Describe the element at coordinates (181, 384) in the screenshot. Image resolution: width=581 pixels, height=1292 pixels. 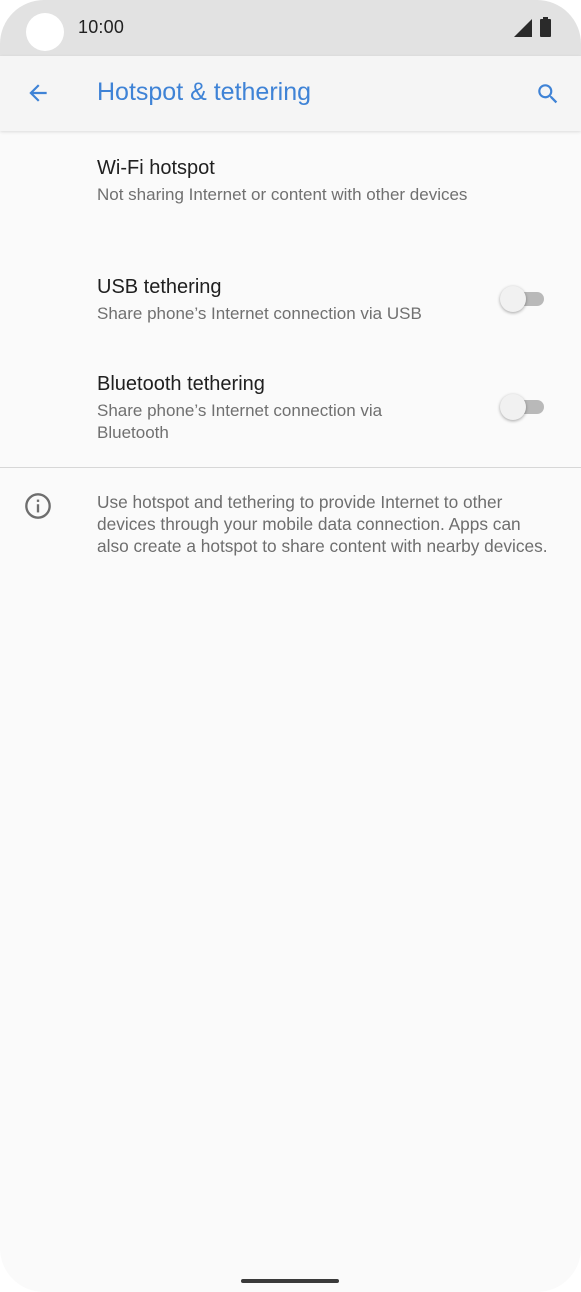
I see `bluetooth-tethering-title: Bluetooth tethering` at that location.